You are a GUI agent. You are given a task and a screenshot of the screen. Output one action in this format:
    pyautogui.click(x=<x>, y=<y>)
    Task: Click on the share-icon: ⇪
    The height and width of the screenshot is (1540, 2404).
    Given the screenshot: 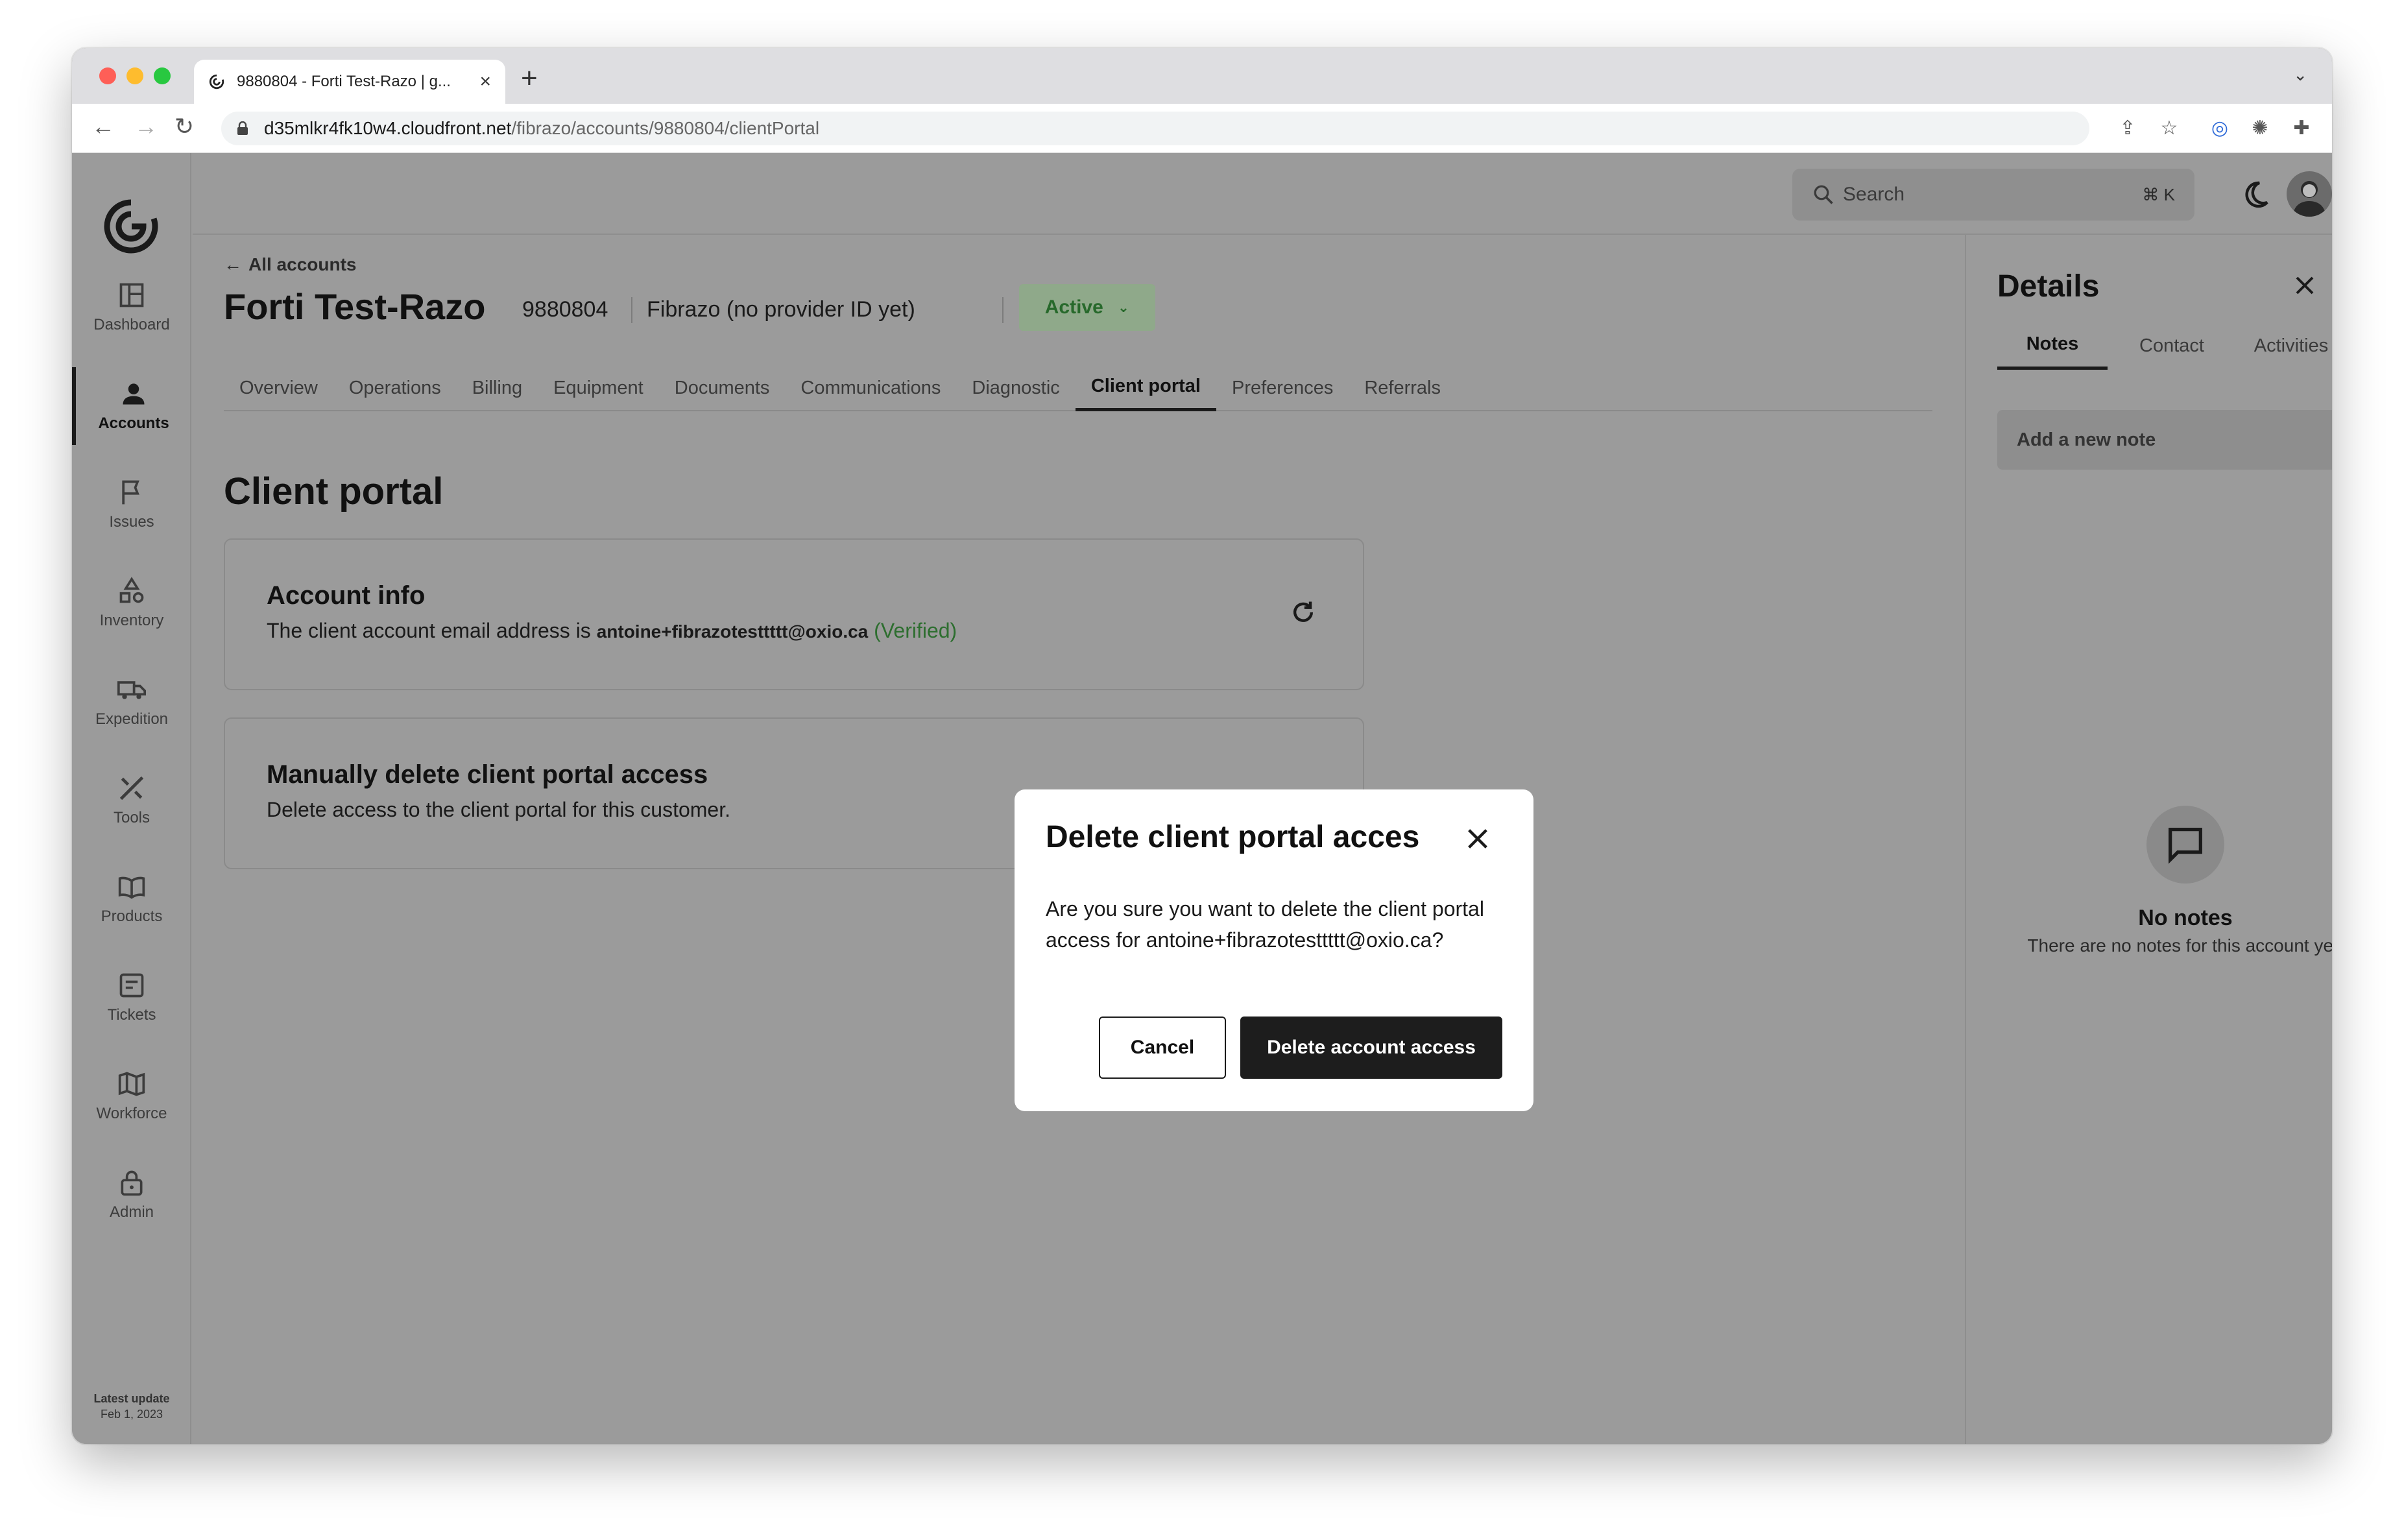 What is the action you would take?
    pyautogui.click(x=2128, y=128)
    